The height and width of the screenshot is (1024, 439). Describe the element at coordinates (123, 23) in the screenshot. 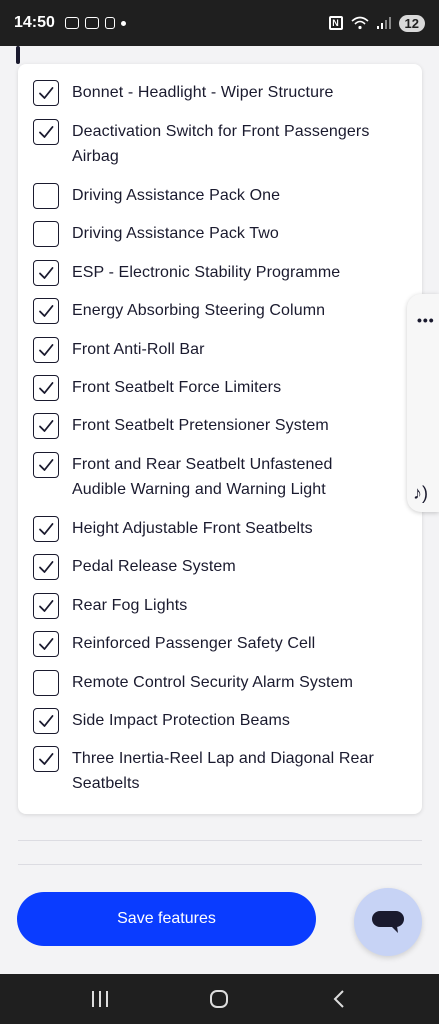

I see `more-notifications-icon` at that location.